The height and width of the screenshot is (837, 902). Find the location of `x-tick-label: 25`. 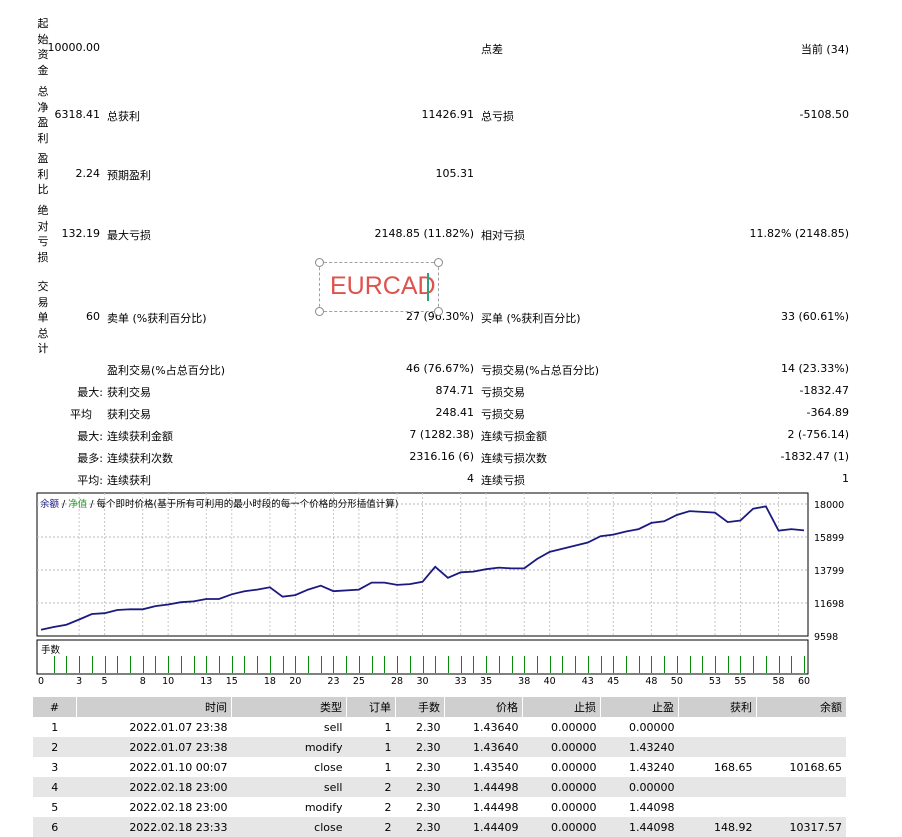

x-tick-label: 25 is located at coordinates (359, 681).